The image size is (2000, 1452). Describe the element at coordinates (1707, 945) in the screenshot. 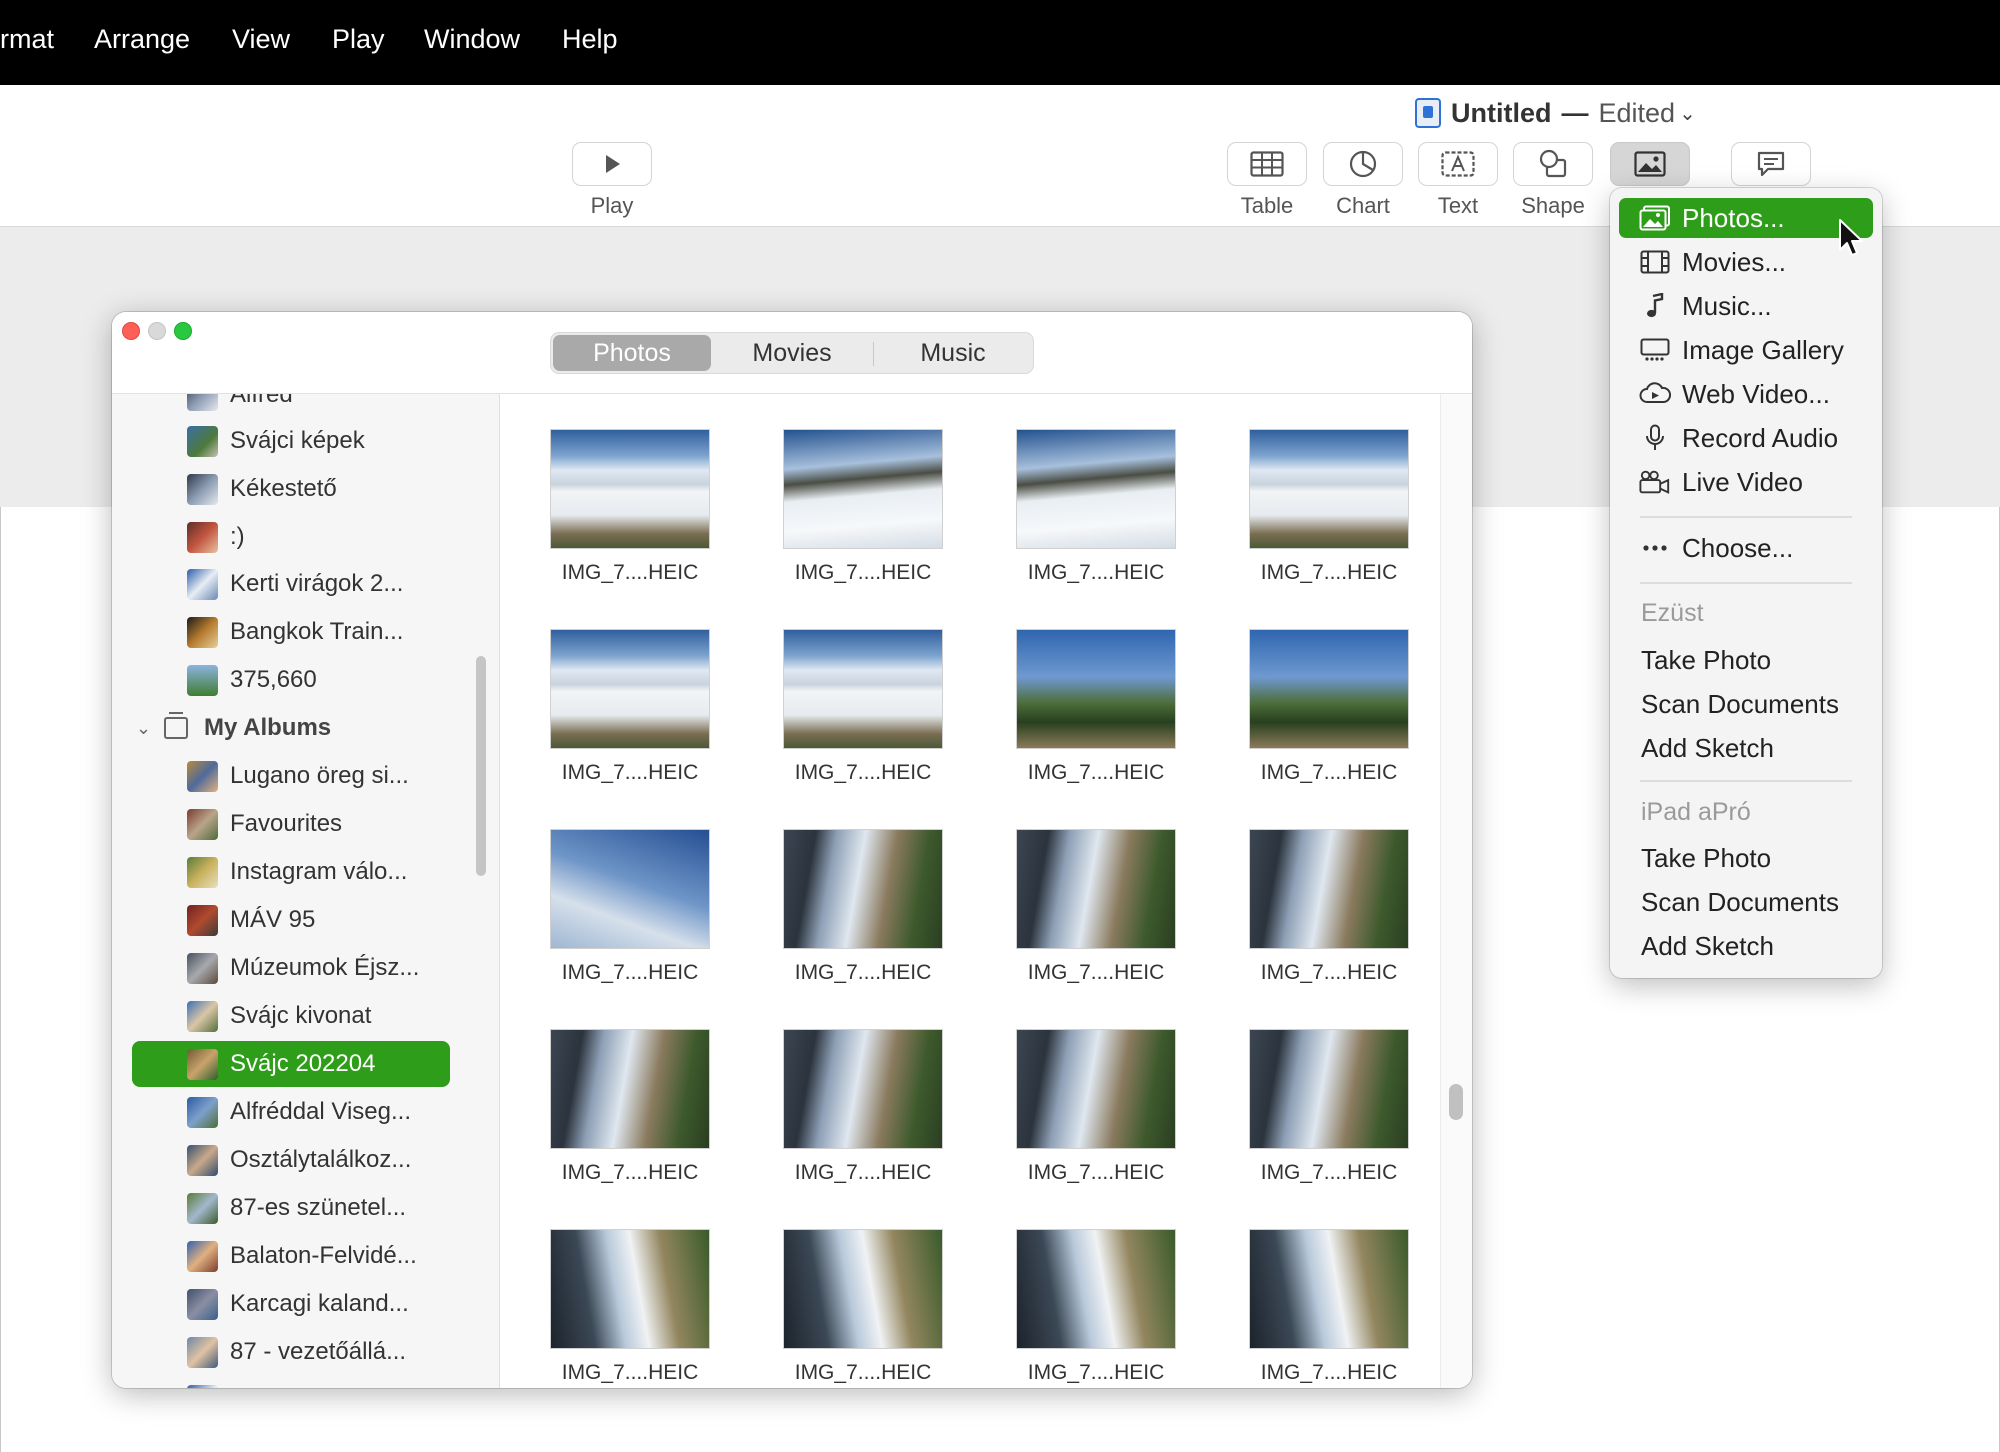

I see `menu-item-label: Add Sketch` at that location.